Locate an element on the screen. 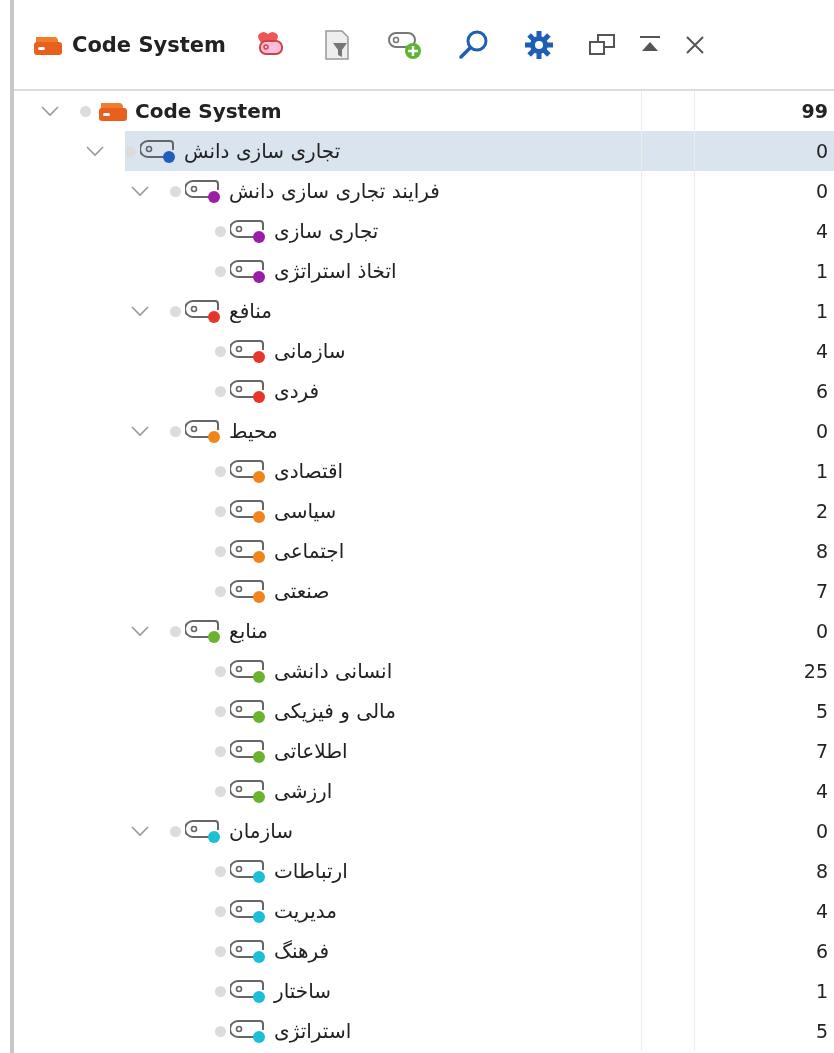 The height and width of the screenshot is (1053, 834). code-label: منافع is located at coordinates (251, 311).